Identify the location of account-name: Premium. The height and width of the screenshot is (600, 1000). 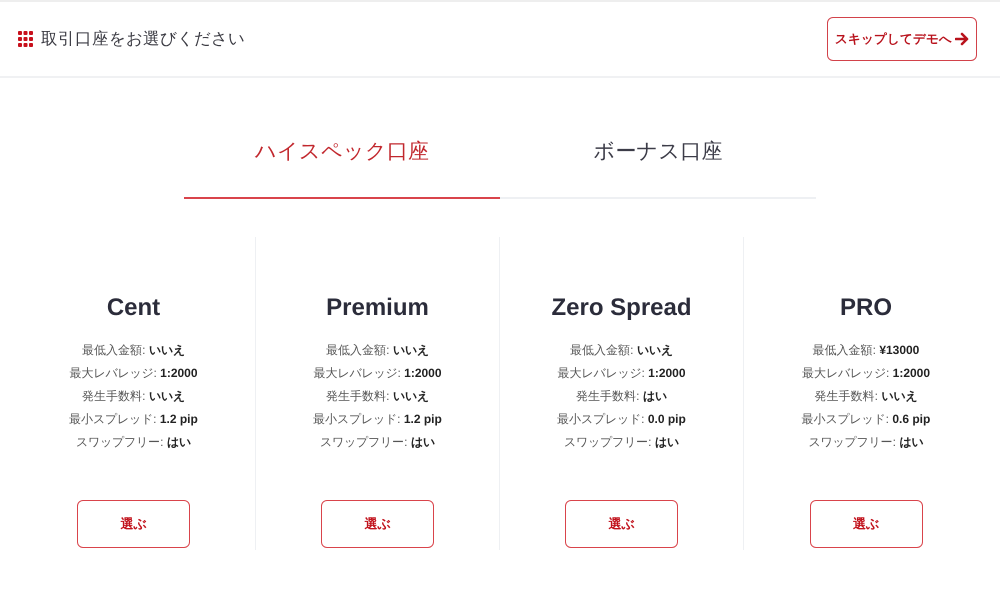
(377, 308).